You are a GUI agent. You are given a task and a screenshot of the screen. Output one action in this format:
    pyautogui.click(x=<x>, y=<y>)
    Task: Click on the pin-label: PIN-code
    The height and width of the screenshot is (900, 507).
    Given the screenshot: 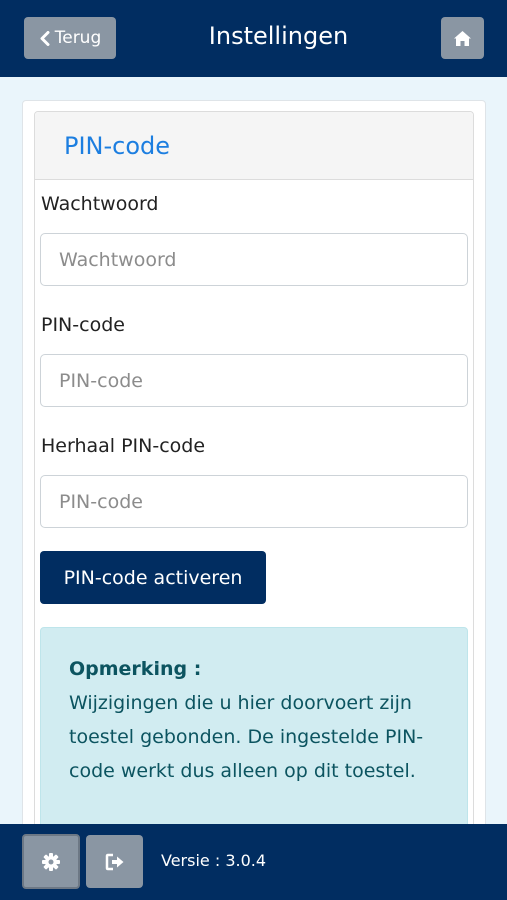 What is the action you would take?
    pyautogui.click(x=83, y=325)
    